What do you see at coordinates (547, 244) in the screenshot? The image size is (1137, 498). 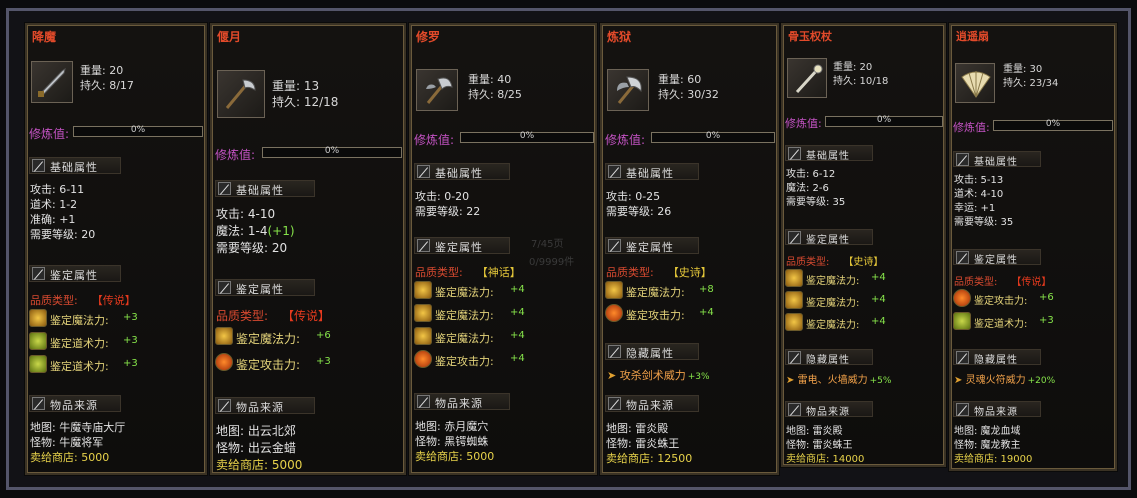 I see `background-page-hint: 7/45页` at bounding box center [547, 244].